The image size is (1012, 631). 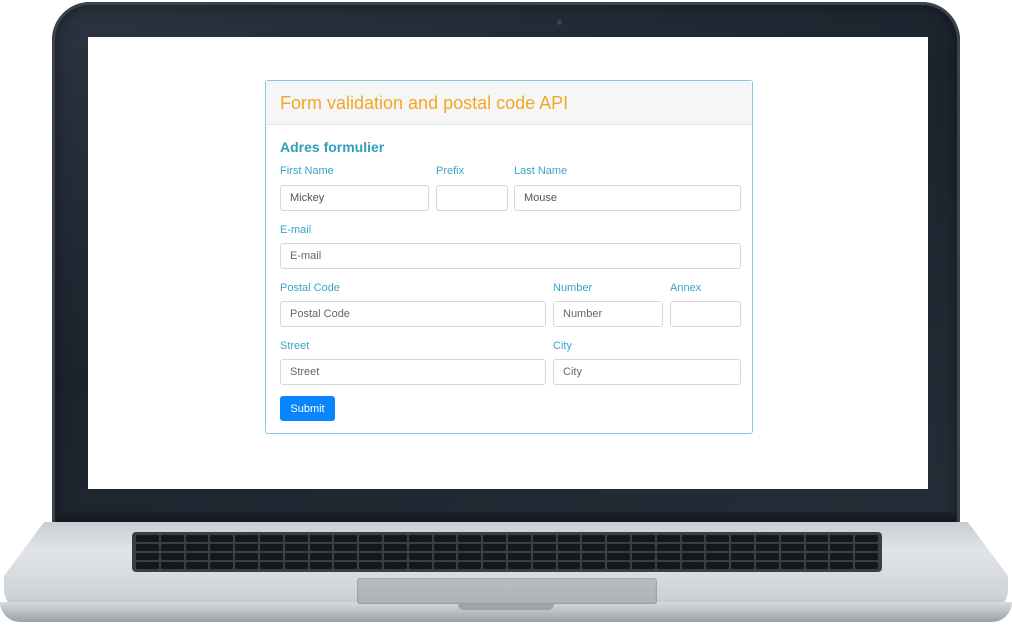 What do you see at coordinates (705, 314) in the screenshot?
I see `annex-input` at bounding box center [705, 314].